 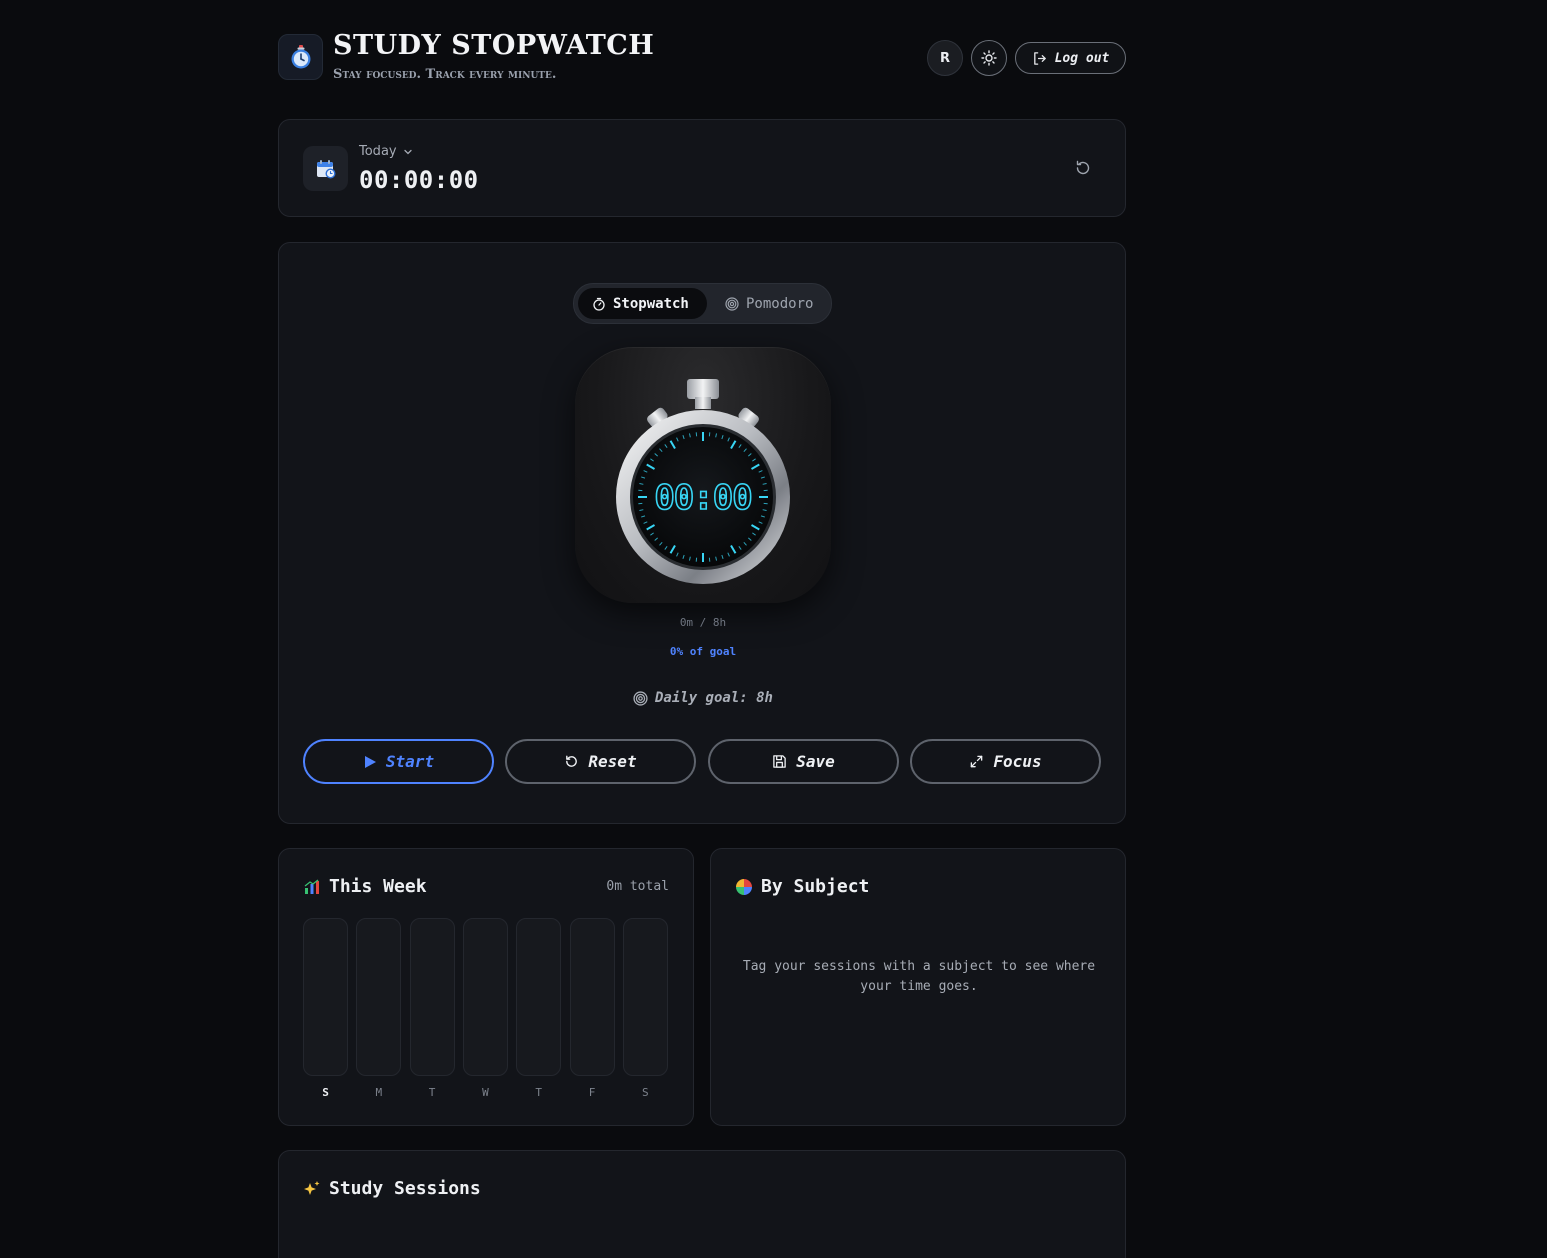 What do you see at coordinates (325, 168) in the screenshot?
I see `calendar-icon` at bounding box center [325, 168].